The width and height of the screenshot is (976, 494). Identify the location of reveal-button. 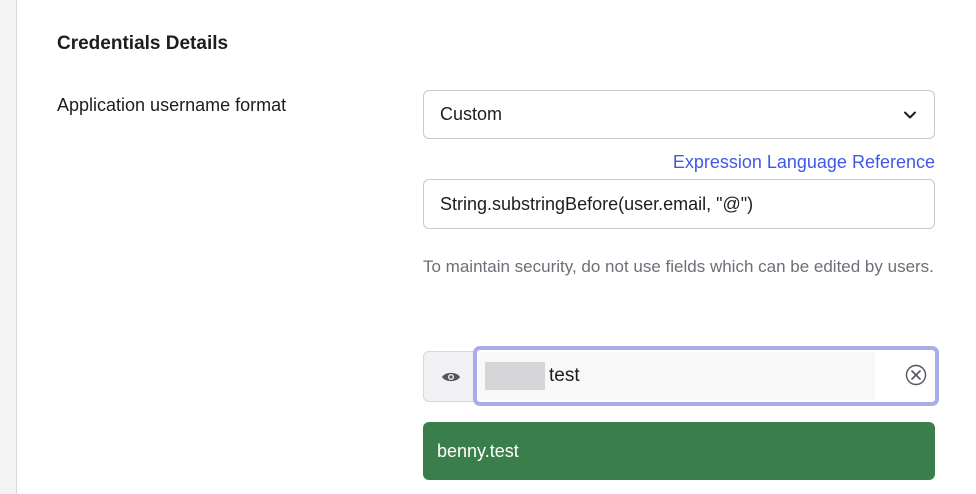
(450, 376).